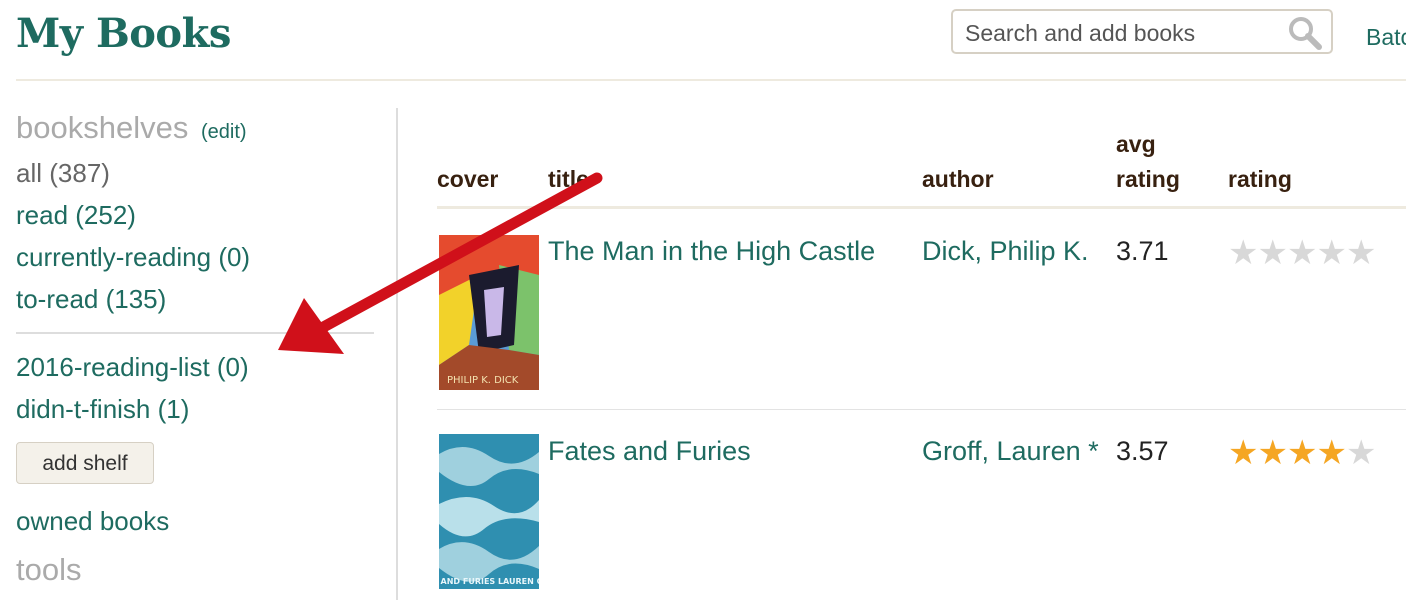 This screenshot has width=1406, height=600. I want to click on book-avg-rating: 3.71, so click(1142, 251).